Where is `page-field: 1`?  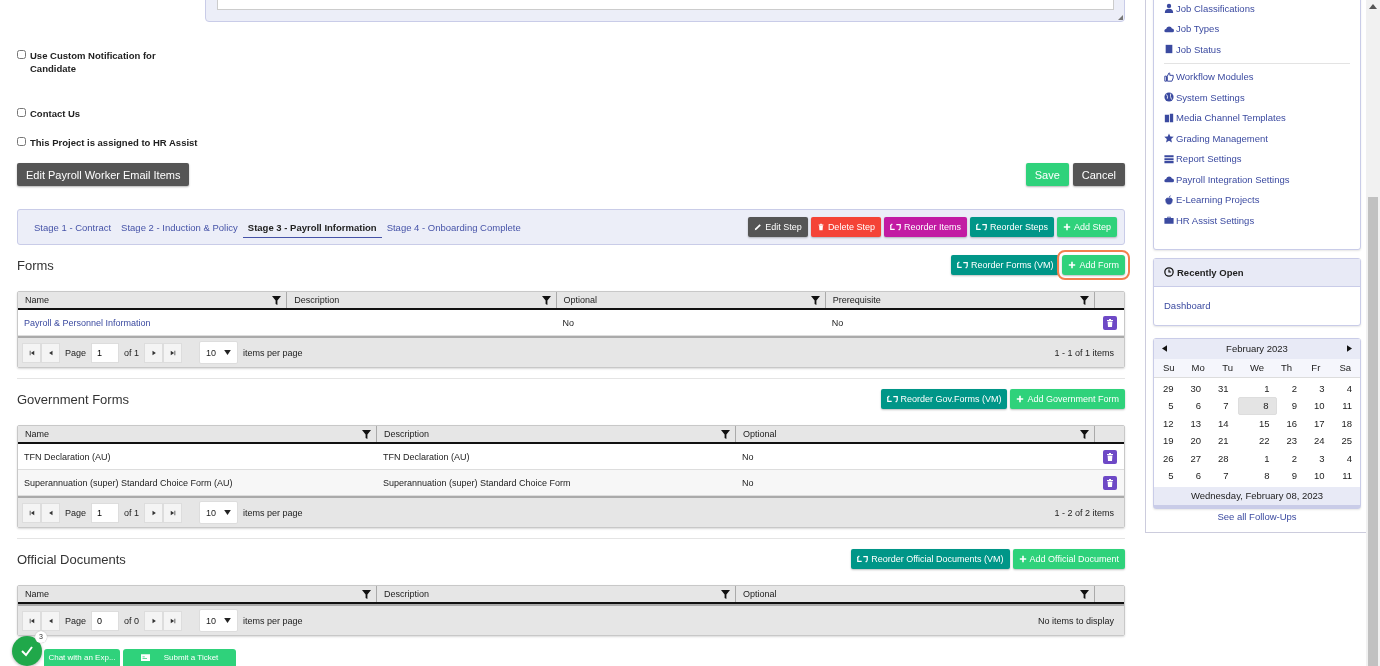 page-field: 1 is located at coordinates (105, 512).